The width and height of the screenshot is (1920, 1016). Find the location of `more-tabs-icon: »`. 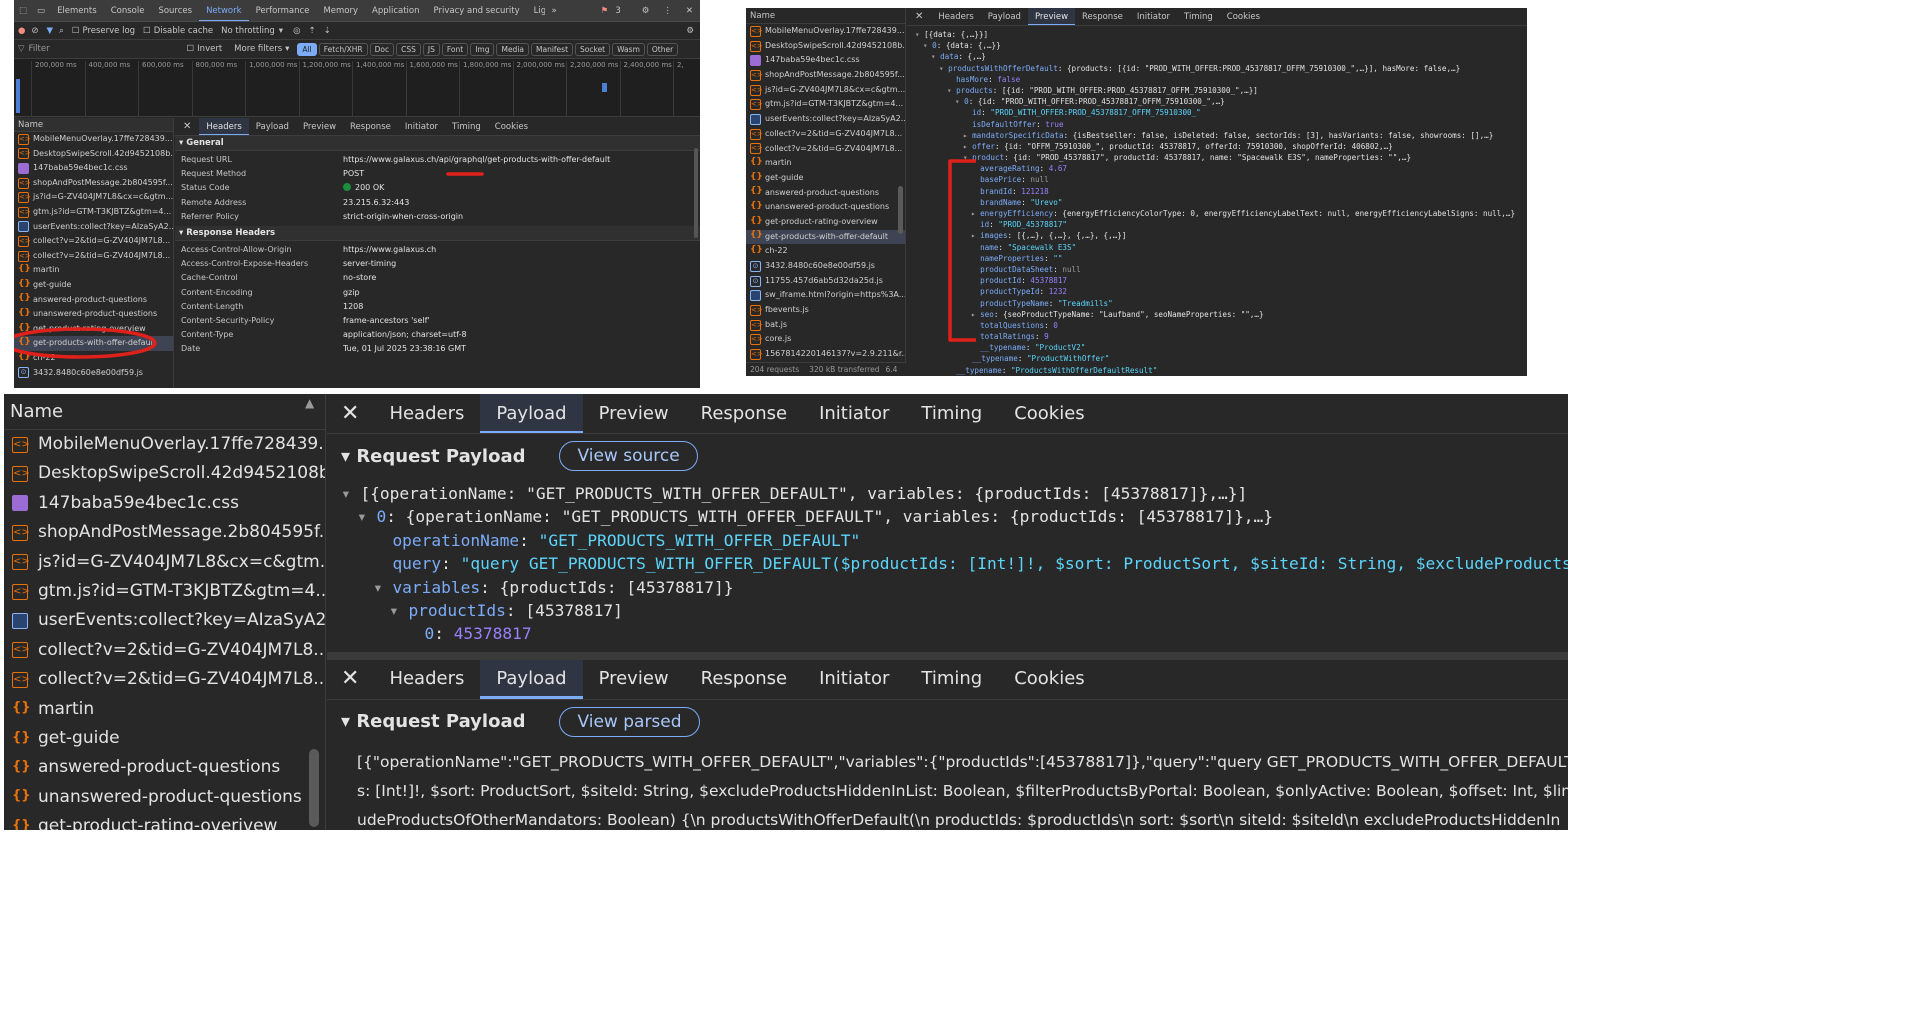

more-tabs-icon: » is located at coordinates (554, 11).